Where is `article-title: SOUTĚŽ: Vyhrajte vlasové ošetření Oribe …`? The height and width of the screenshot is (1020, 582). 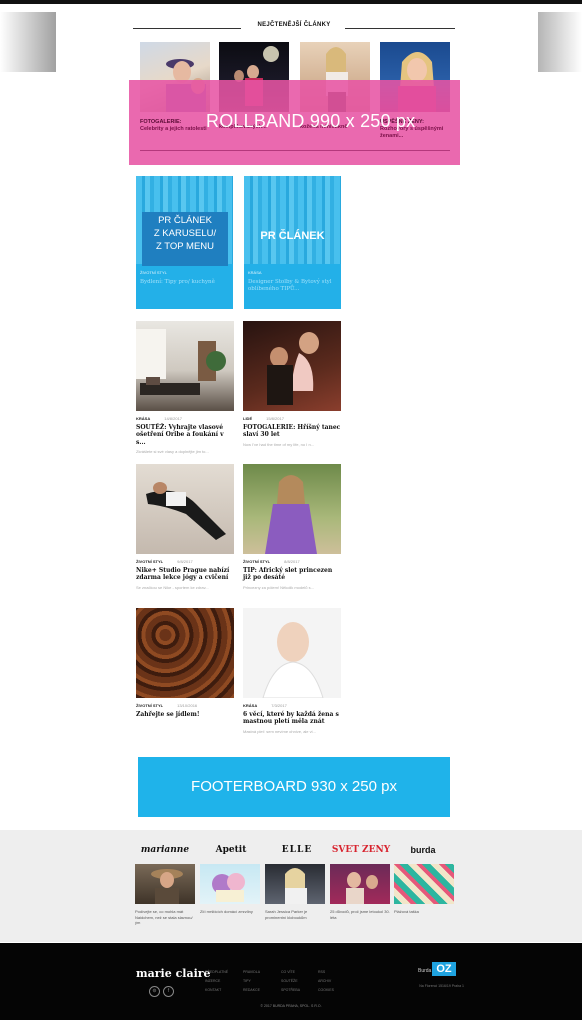
article-title: SOUTĚŽ: Vyhrajte vlasové ošetření Oribe … is located at coordinates (185, 435).